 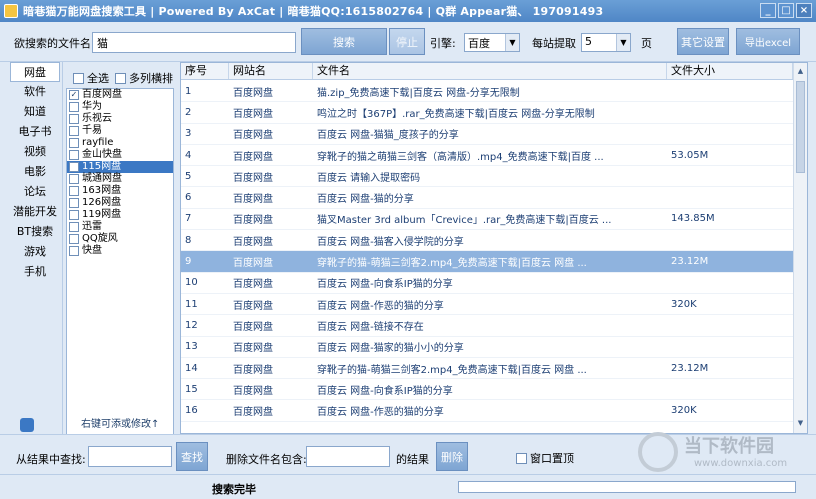 I want to click on site-item: 126网盘, so click(x=120, y=203).